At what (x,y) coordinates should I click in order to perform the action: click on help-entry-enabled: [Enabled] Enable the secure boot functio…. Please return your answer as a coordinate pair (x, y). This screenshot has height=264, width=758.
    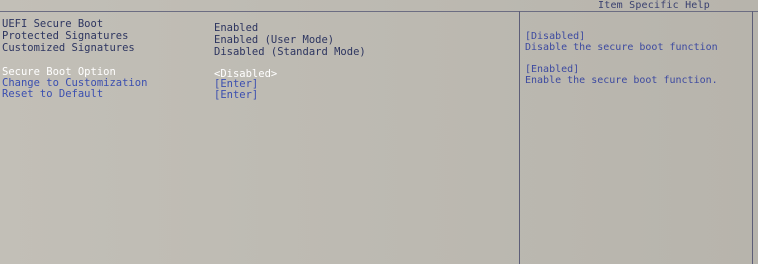
    Looking at the image, I should click on (637, 75).